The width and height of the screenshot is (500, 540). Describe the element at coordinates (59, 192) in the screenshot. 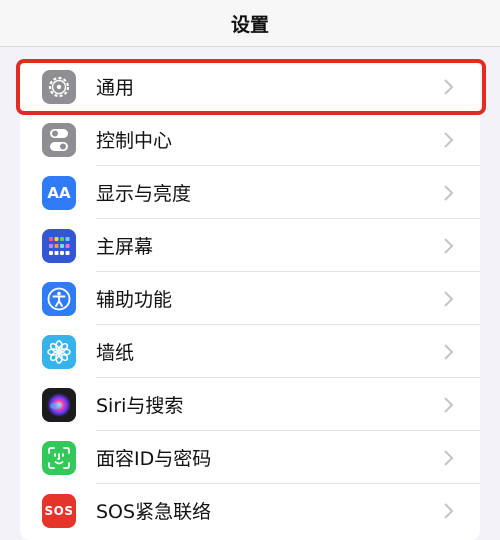

I see `display-aa-icon: AA` at that location.